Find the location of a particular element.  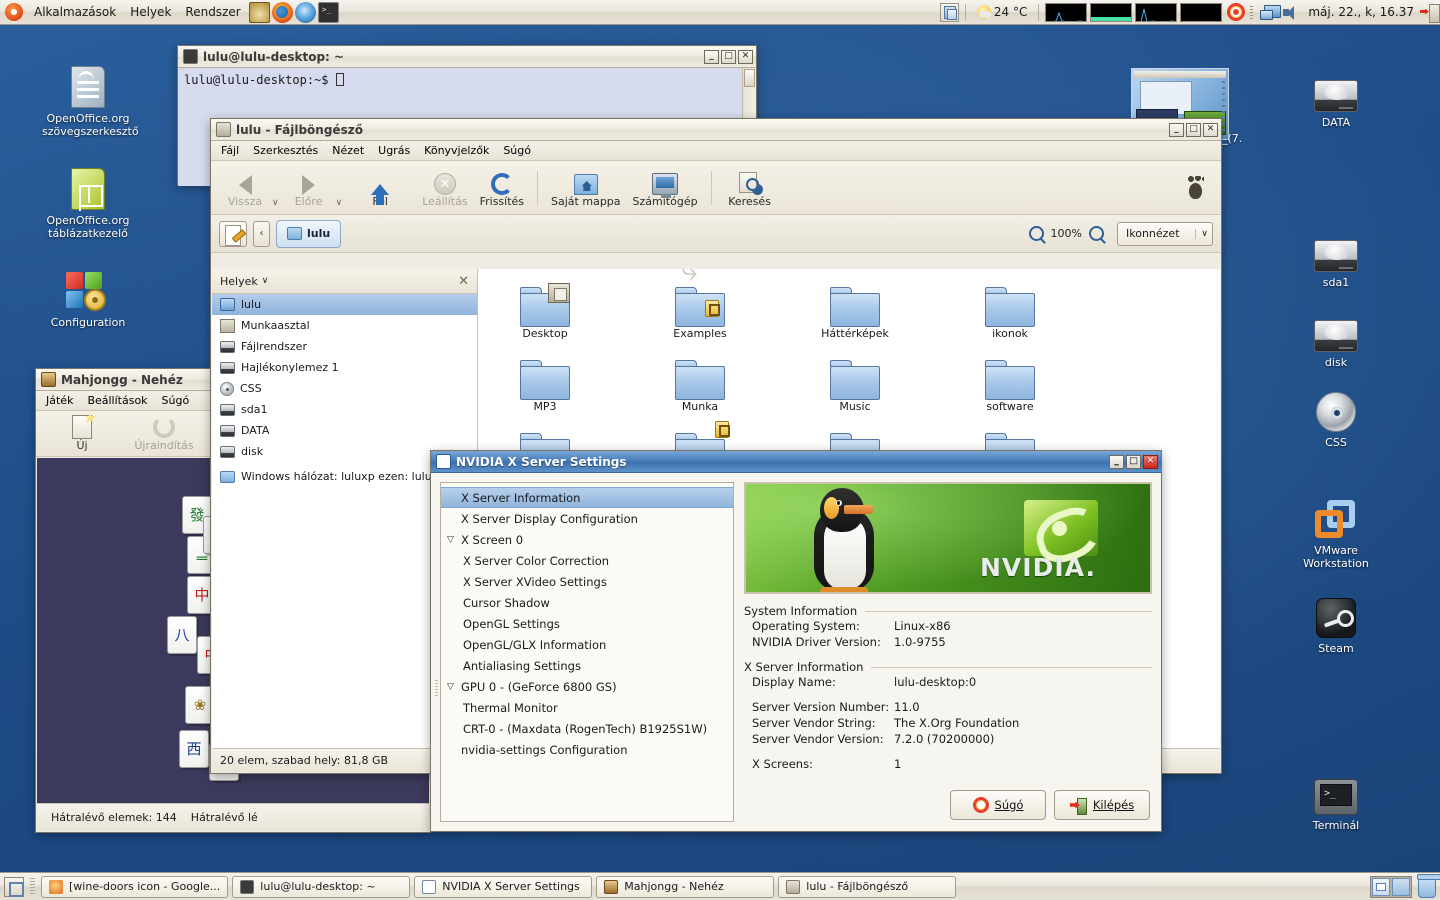

terminal-icon is located at coordinates (328, 12).